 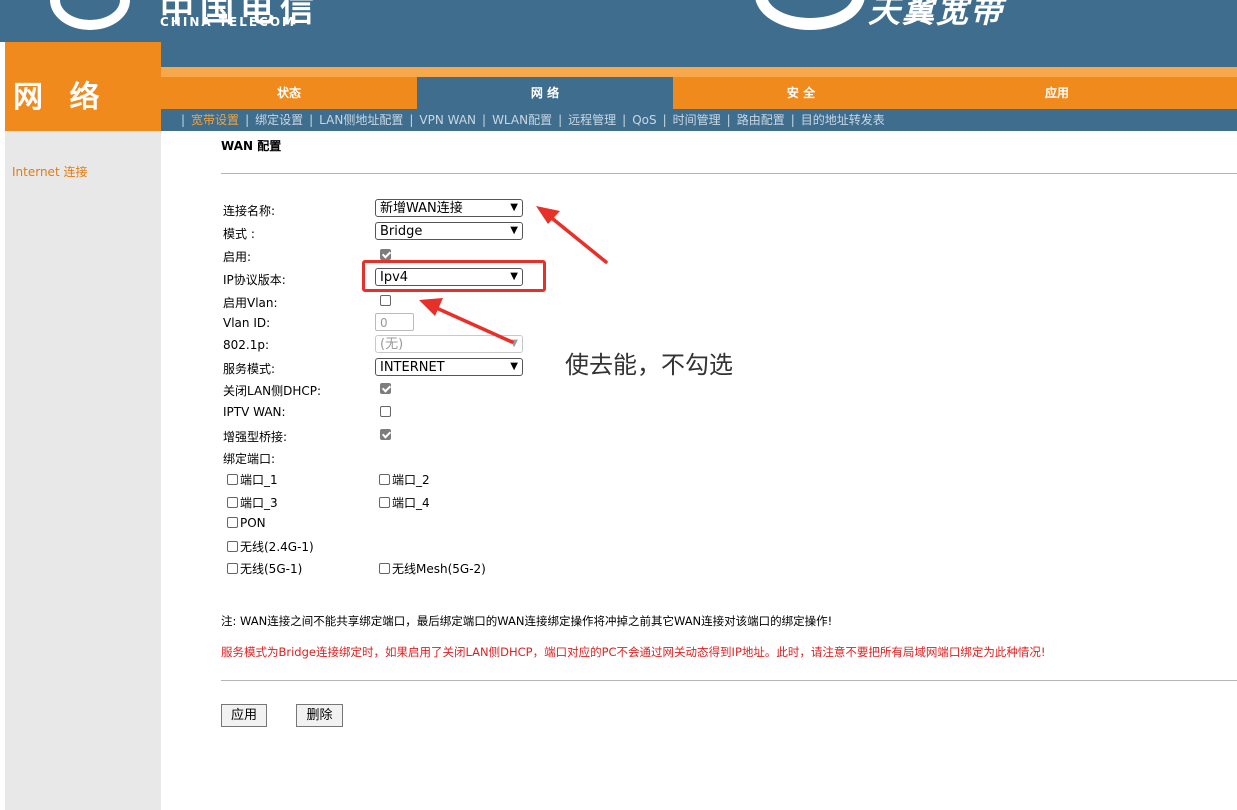 I want to click on annotation-arrows, so click(x=513, y=275).